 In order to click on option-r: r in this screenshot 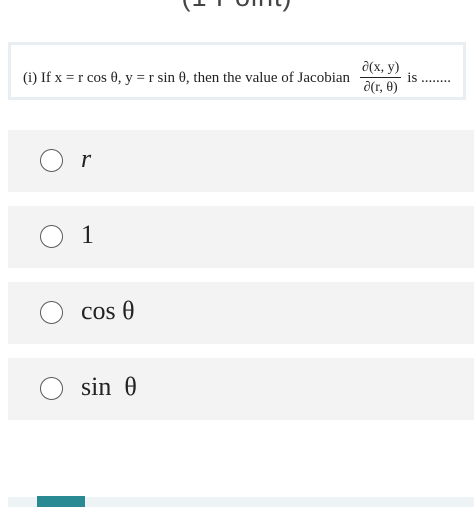, I will do `click(241, 161)`.